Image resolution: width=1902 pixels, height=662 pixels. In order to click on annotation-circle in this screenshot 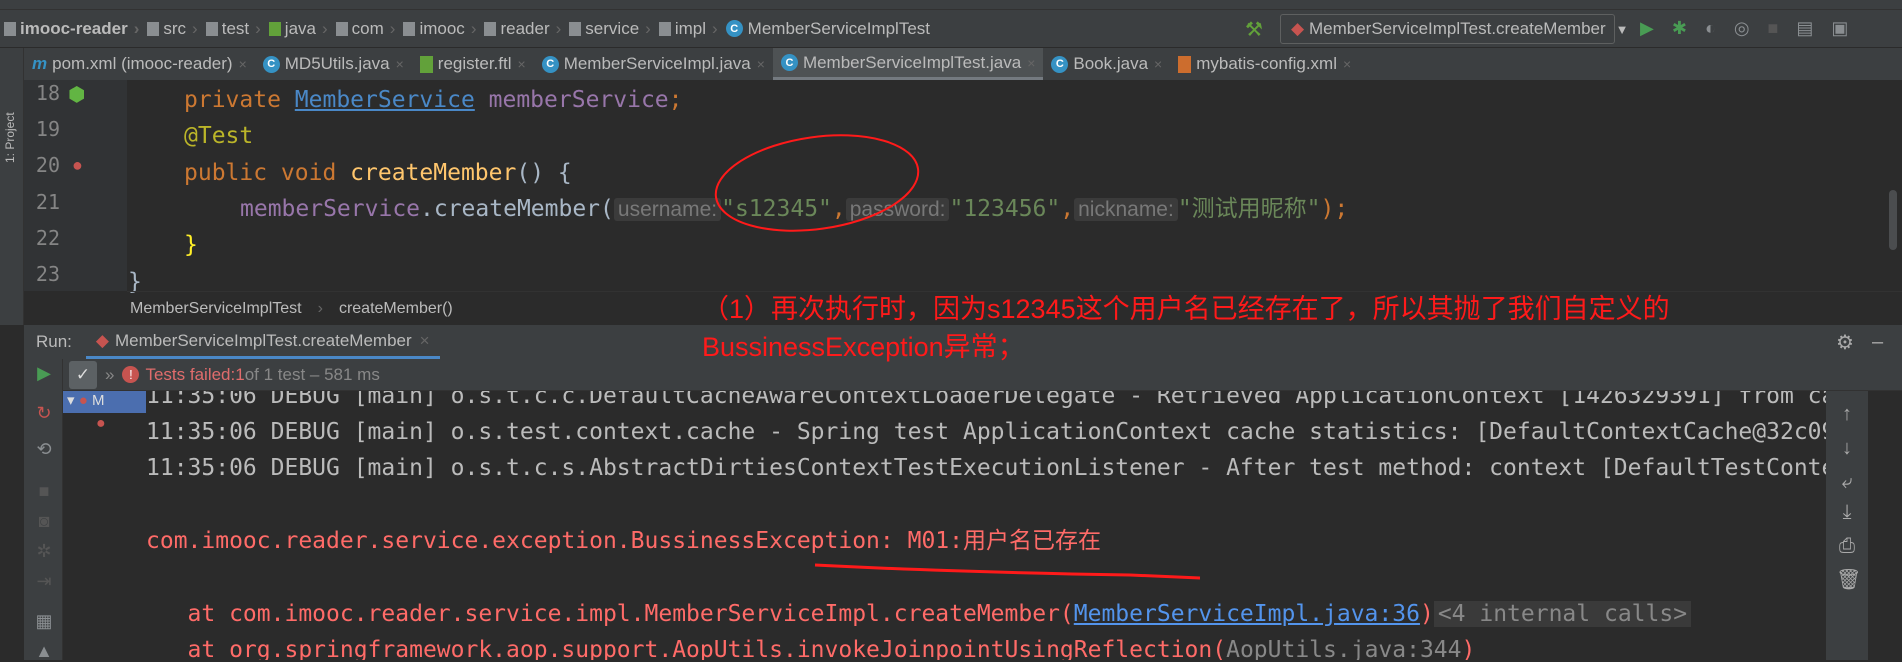, I will do `click(817, 183)`.